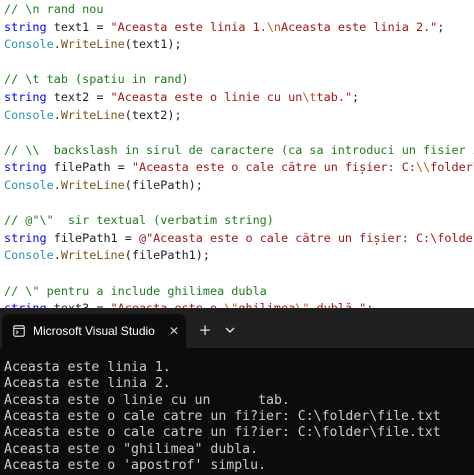 The height and width of the screenshot is (475, 474). Describe the element at coordinates (163, 185) in the screenshot. I see `code-token: (filePath);` at that location.